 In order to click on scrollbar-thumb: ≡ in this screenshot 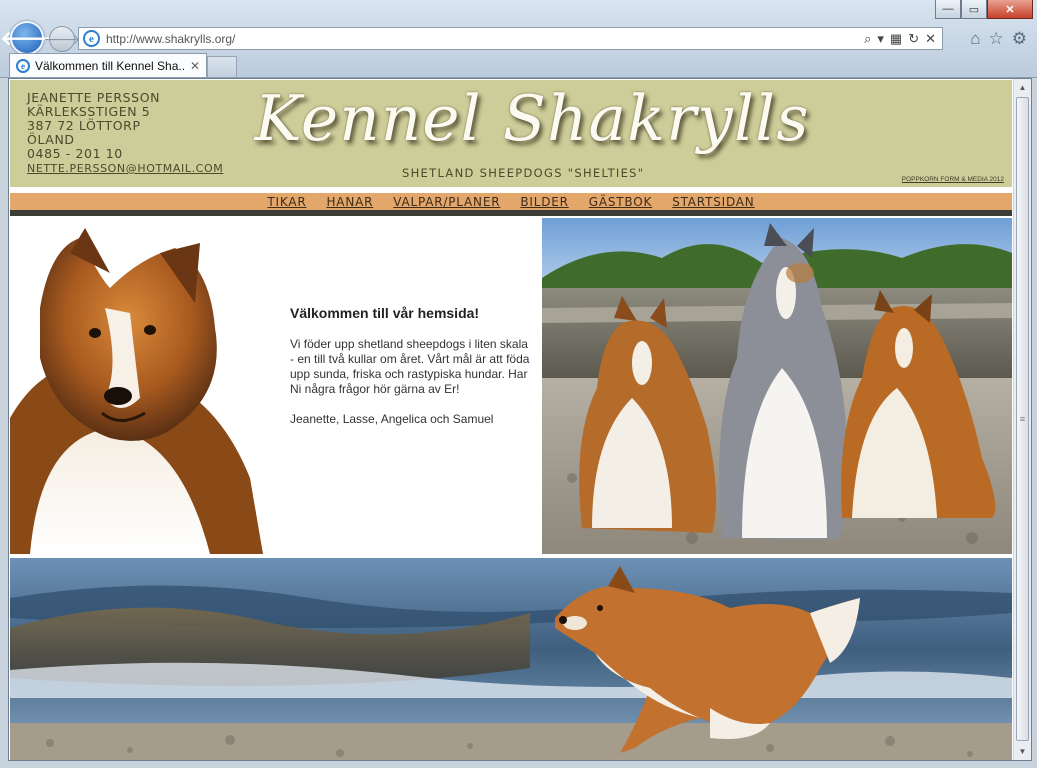, I will do `click(1022, 419)`.